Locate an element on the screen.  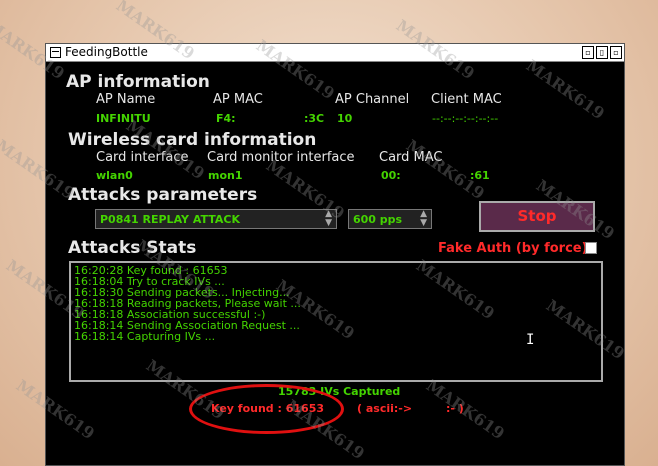
pps-rate-value: 600 pps is located at coordinates (378, 219).